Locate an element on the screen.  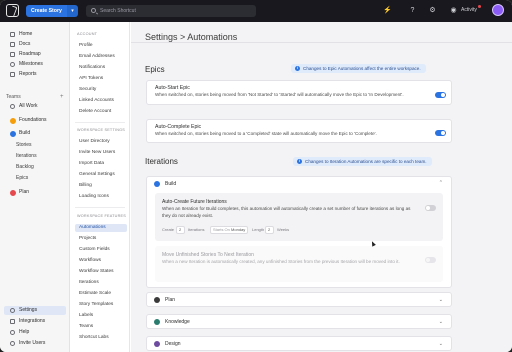
auto-complete-epic-title: Auto-Complete Epic is located at coordinates (178, 127).